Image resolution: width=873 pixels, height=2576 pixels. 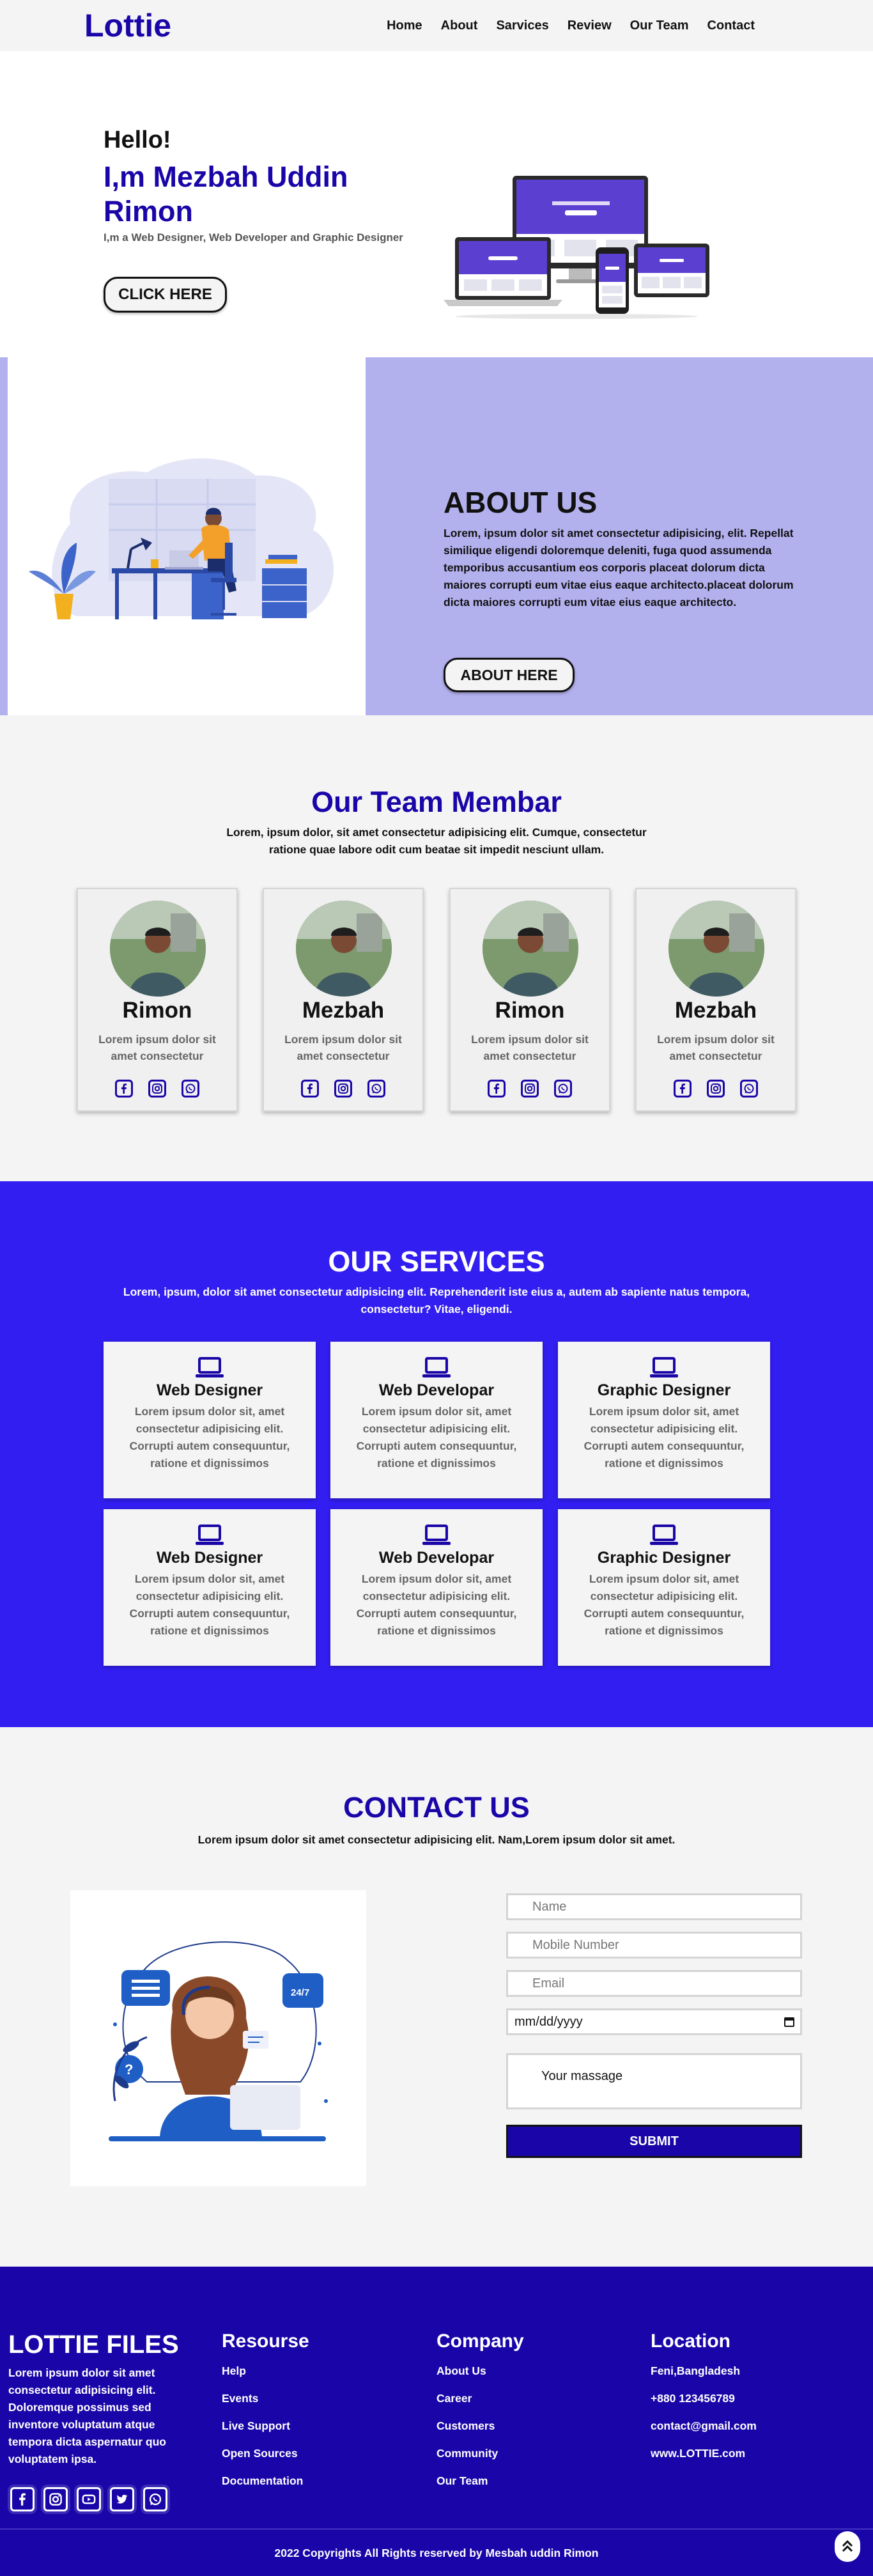 I want to click on footer-phone: +880 123456789, so click(x=704, y=2398).